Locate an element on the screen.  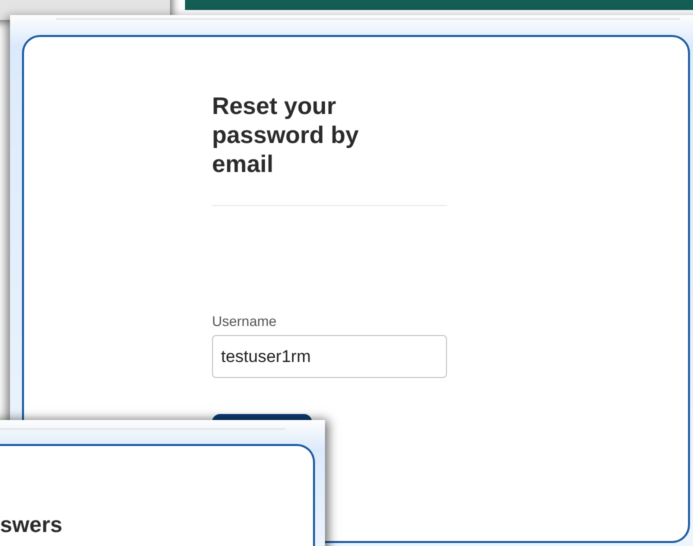
username-label: Username is located at coordinates (245, 321).